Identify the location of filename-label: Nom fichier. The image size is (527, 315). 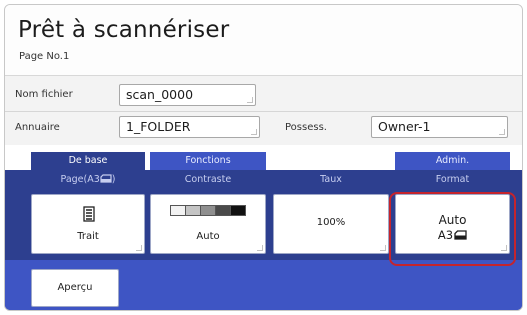
(44, 94).